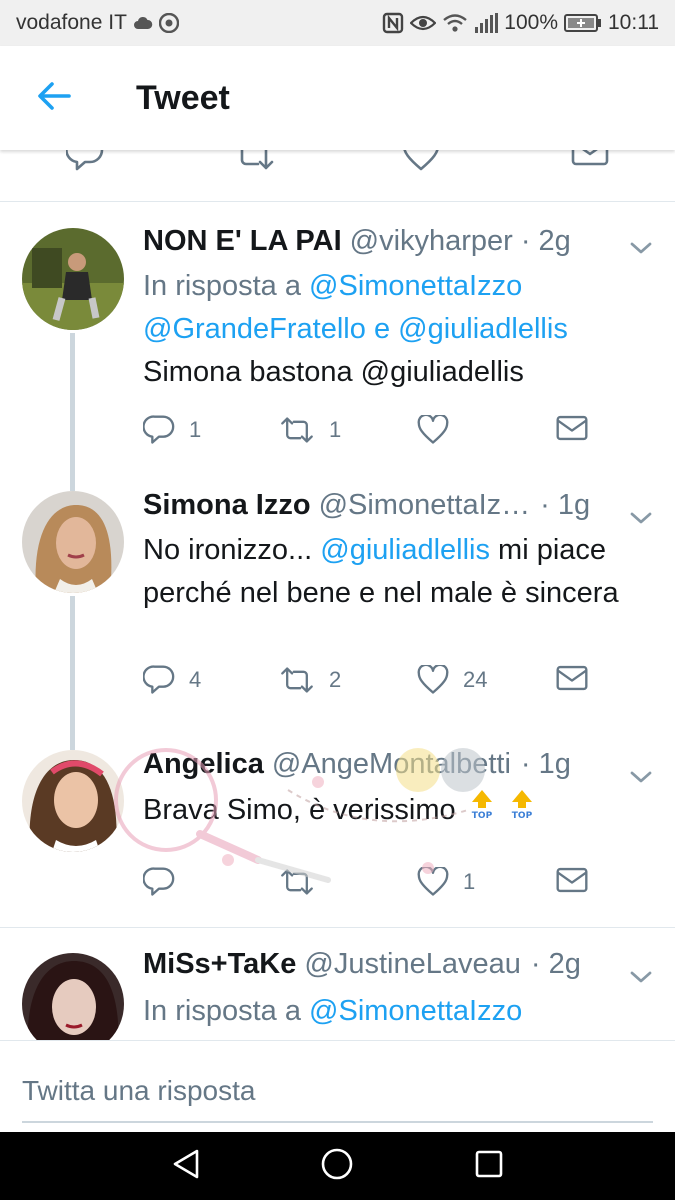  What do you see at coordinates (168, 23) in the screenshot?
I see `chrome-icon` at bounding box center [168, 23].